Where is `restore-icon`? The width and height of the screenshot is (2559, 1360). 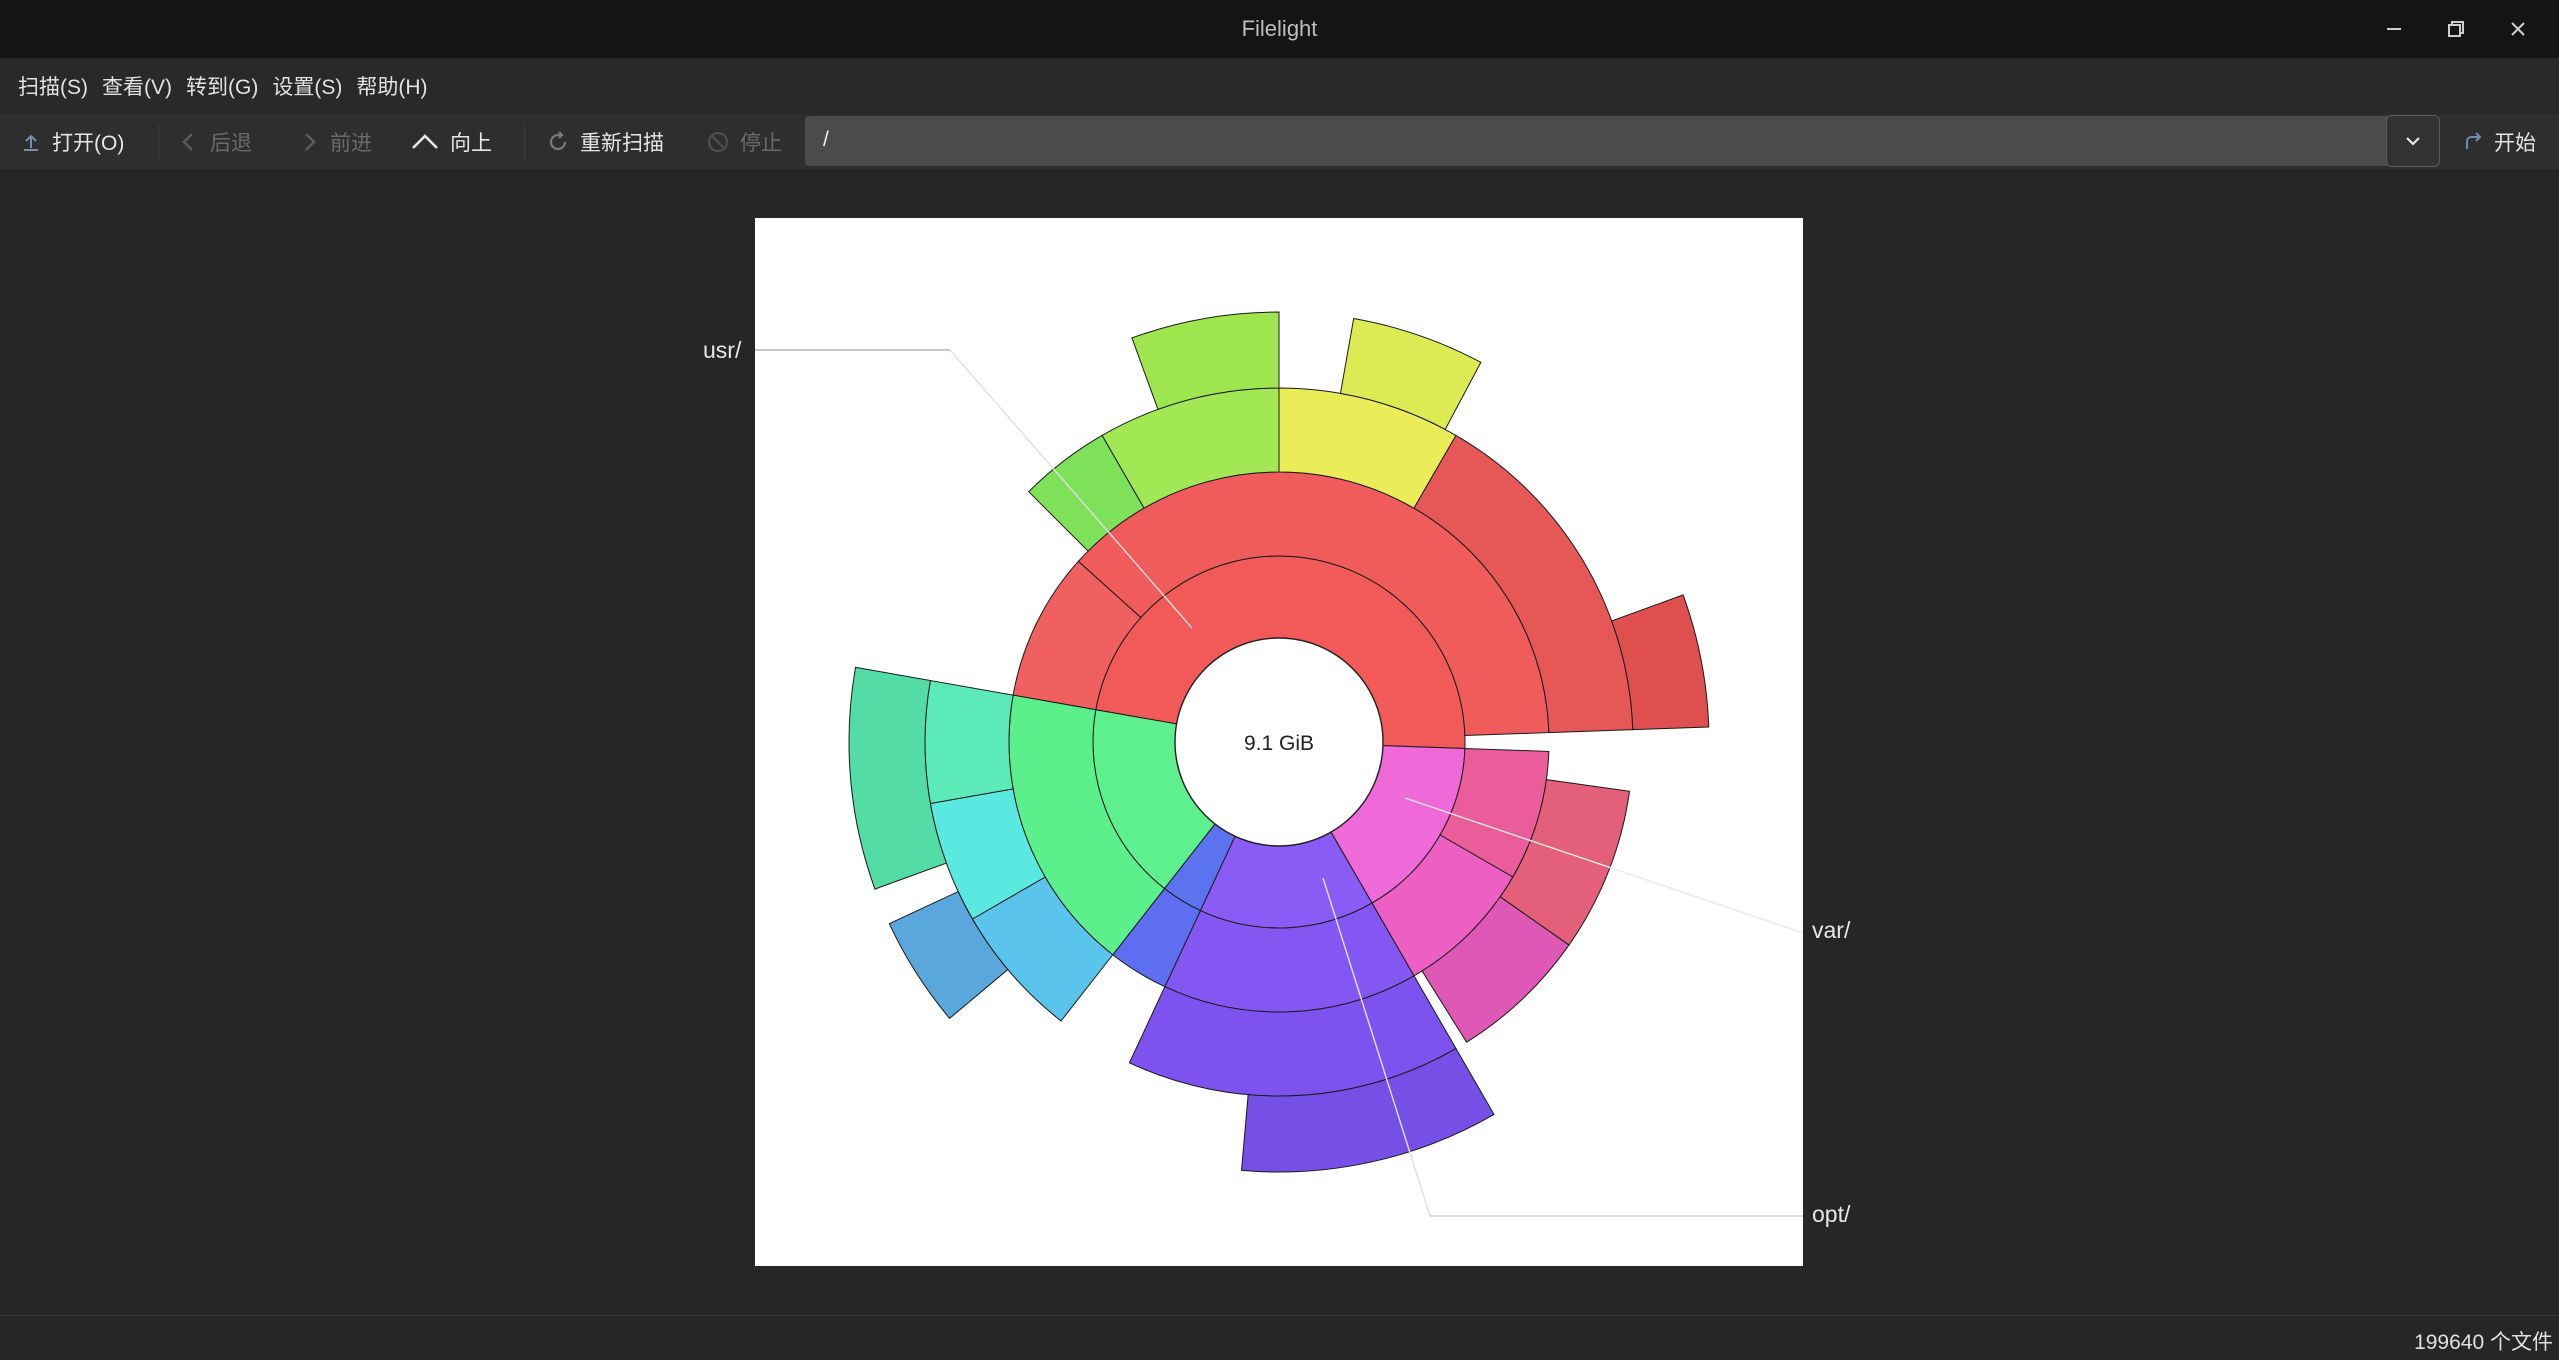 restore-icon is located at coordinates (2456, 29).